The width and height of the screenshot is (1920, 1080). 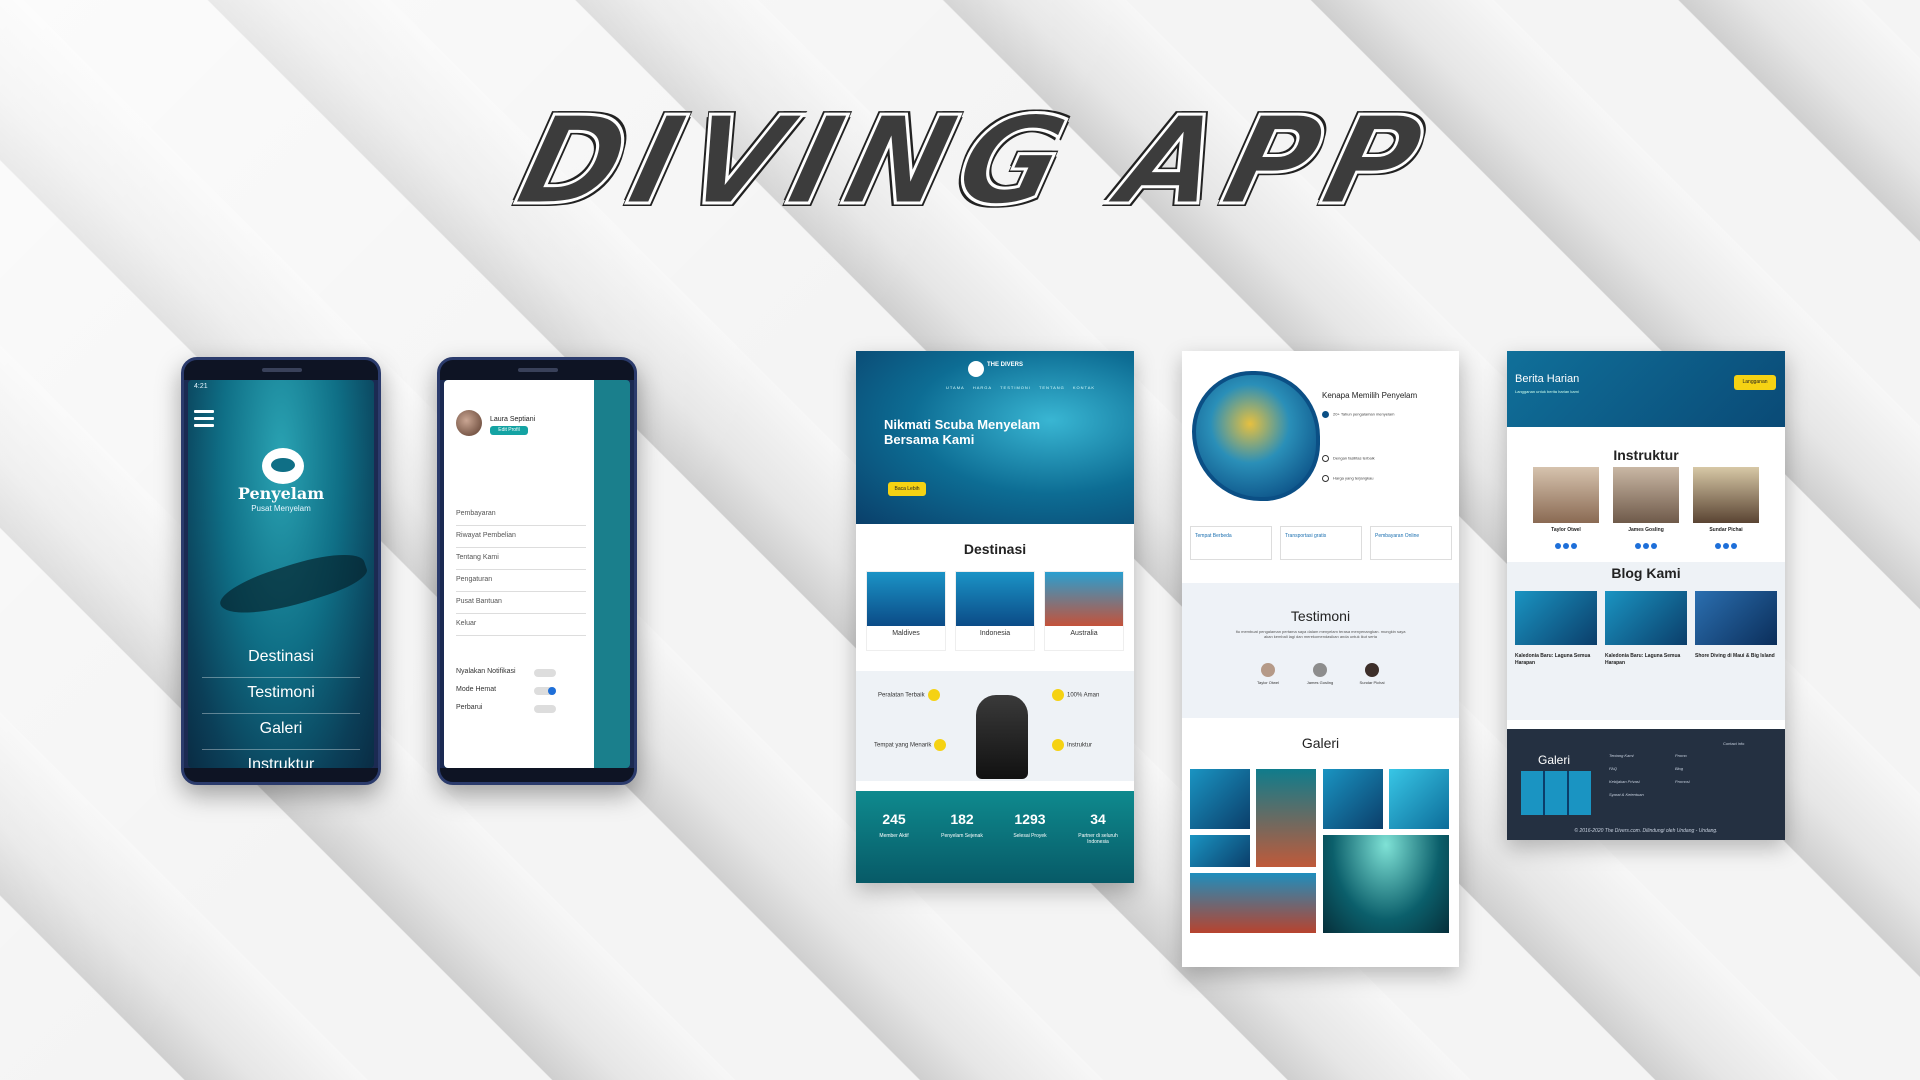 What do you see at coordinates (283, 466) in the screenshot?
I see `diver-logo-icon` at bounding box center [283, 466].